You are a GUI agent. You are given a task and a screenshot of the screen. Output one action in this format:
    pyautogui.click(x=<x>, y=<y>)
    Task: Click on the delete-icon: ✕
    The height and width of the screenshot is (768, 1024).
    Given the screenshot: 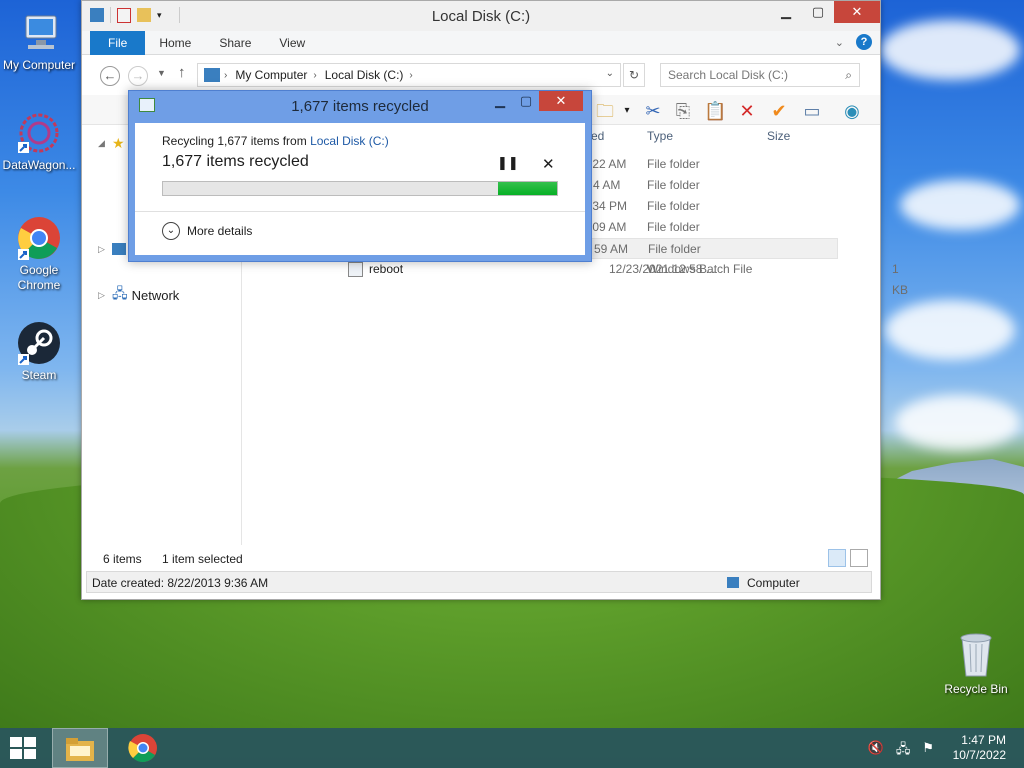 What is the action you would take?
    pyautogui.click(x=747, y=111)
    